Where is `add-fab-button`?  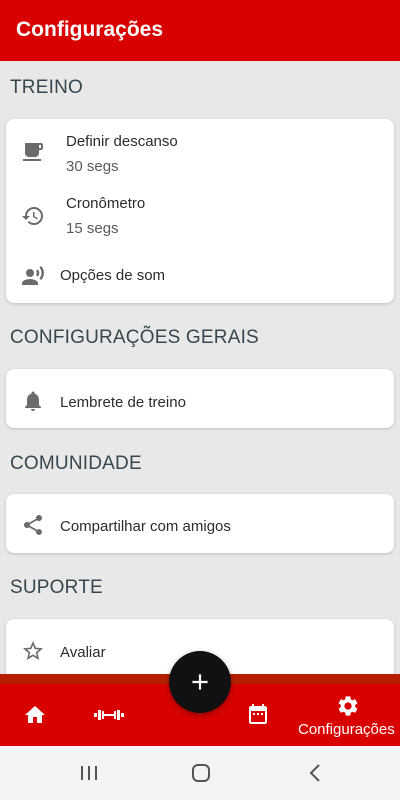
add-fab-button is located at coordinates (200, 682).